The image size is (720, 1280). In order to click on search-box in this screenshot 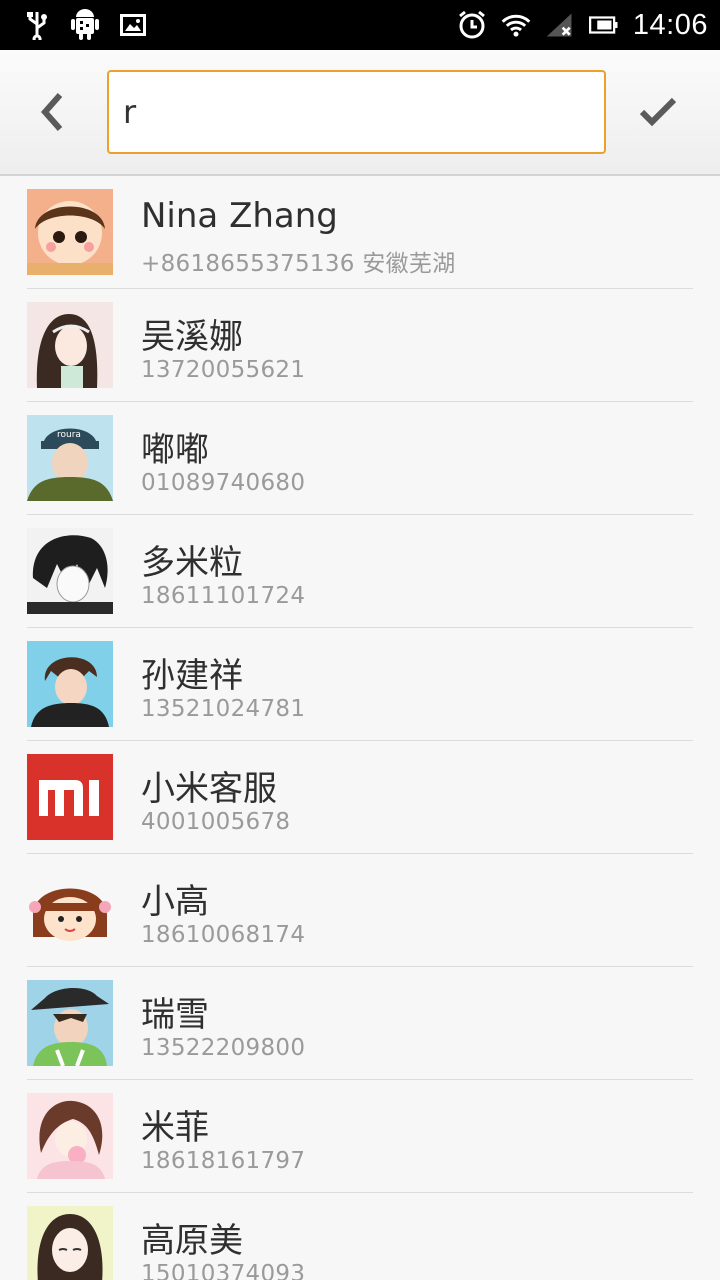, I will do `click(356, 112)`.